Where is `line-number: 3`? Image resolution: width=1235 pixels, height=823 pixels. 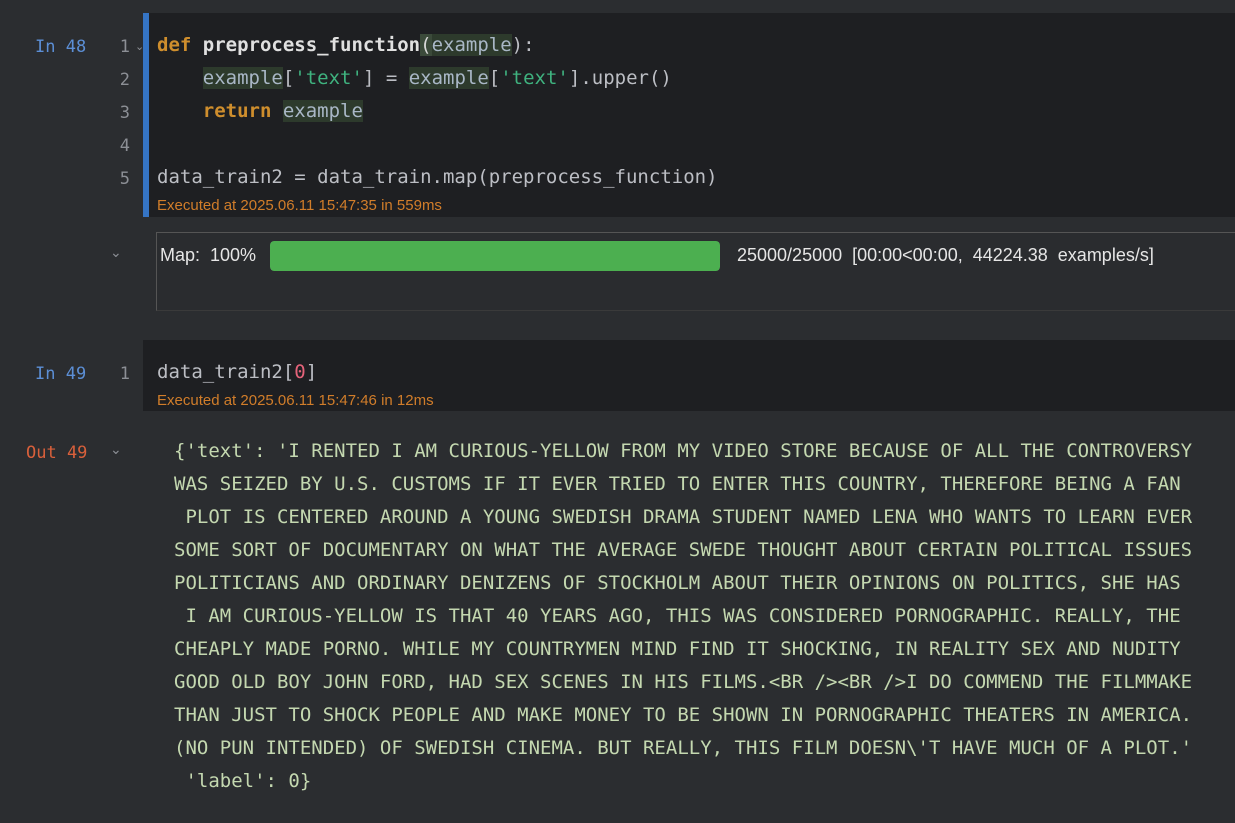
line-number: 3 is located at coordinates (124, 113).